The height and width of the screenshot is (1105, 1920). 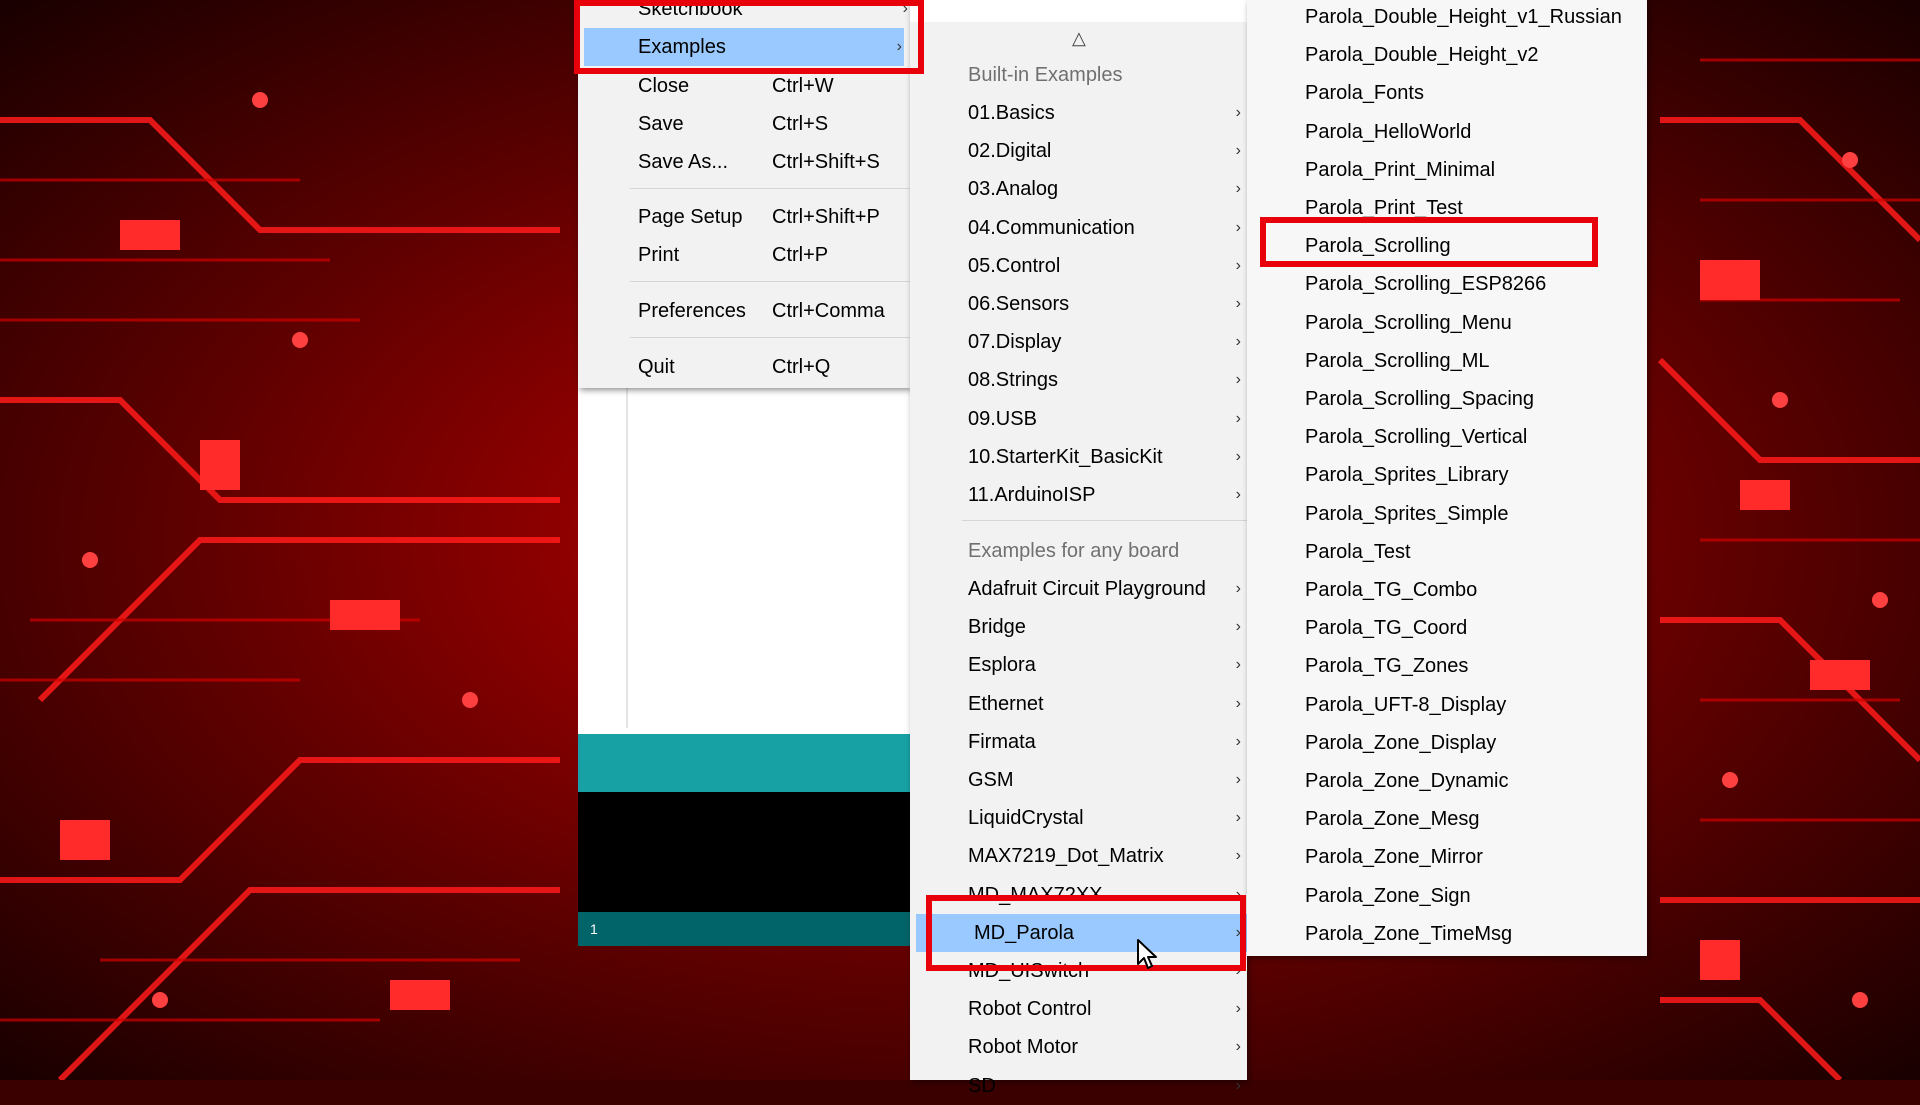 What do you see at coordinates (1026, 818) in the screenshot?
I see `menu-item-label: LiquidCrystal` at bounding box center [1026, 818].